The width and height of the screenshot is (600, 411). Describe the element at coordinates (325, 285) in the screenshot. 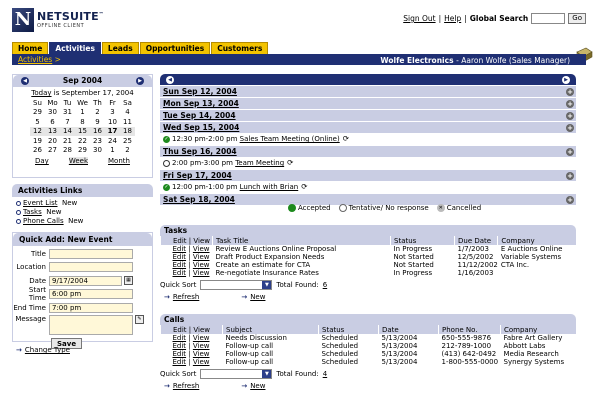

I see `total-found-count: 6` at that location.